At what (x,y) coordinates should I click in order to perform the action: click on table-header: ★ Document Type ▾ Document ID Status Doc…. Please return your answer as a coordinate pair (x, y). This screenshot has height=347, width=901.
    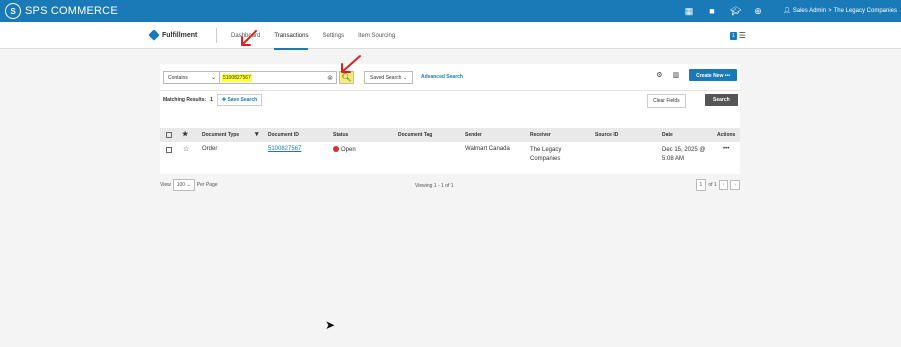
    Looking at the image, I should click on (450, 135).